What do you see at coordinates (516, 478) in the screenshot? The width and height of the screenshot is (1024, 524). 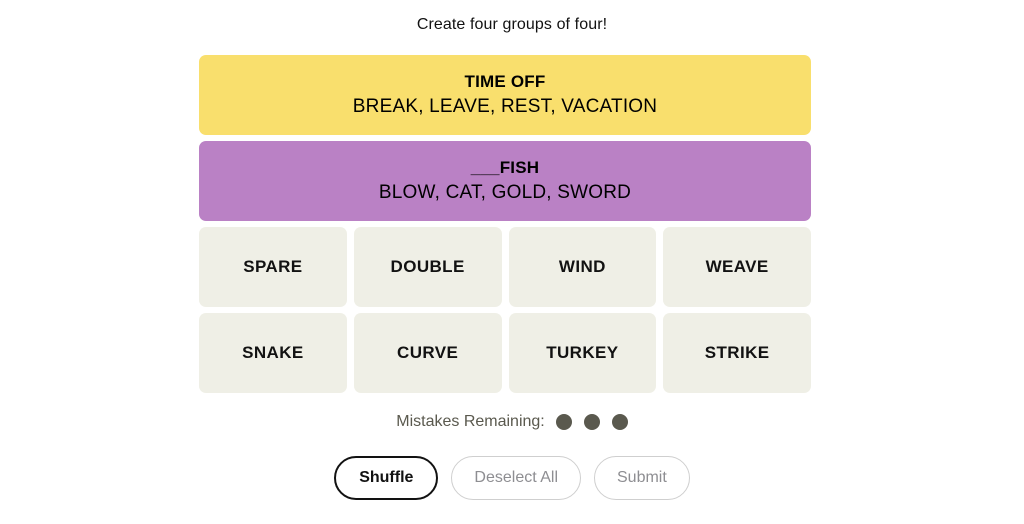 I see `deselect-all-button: Deselect All` at bounding box center [516, 478].